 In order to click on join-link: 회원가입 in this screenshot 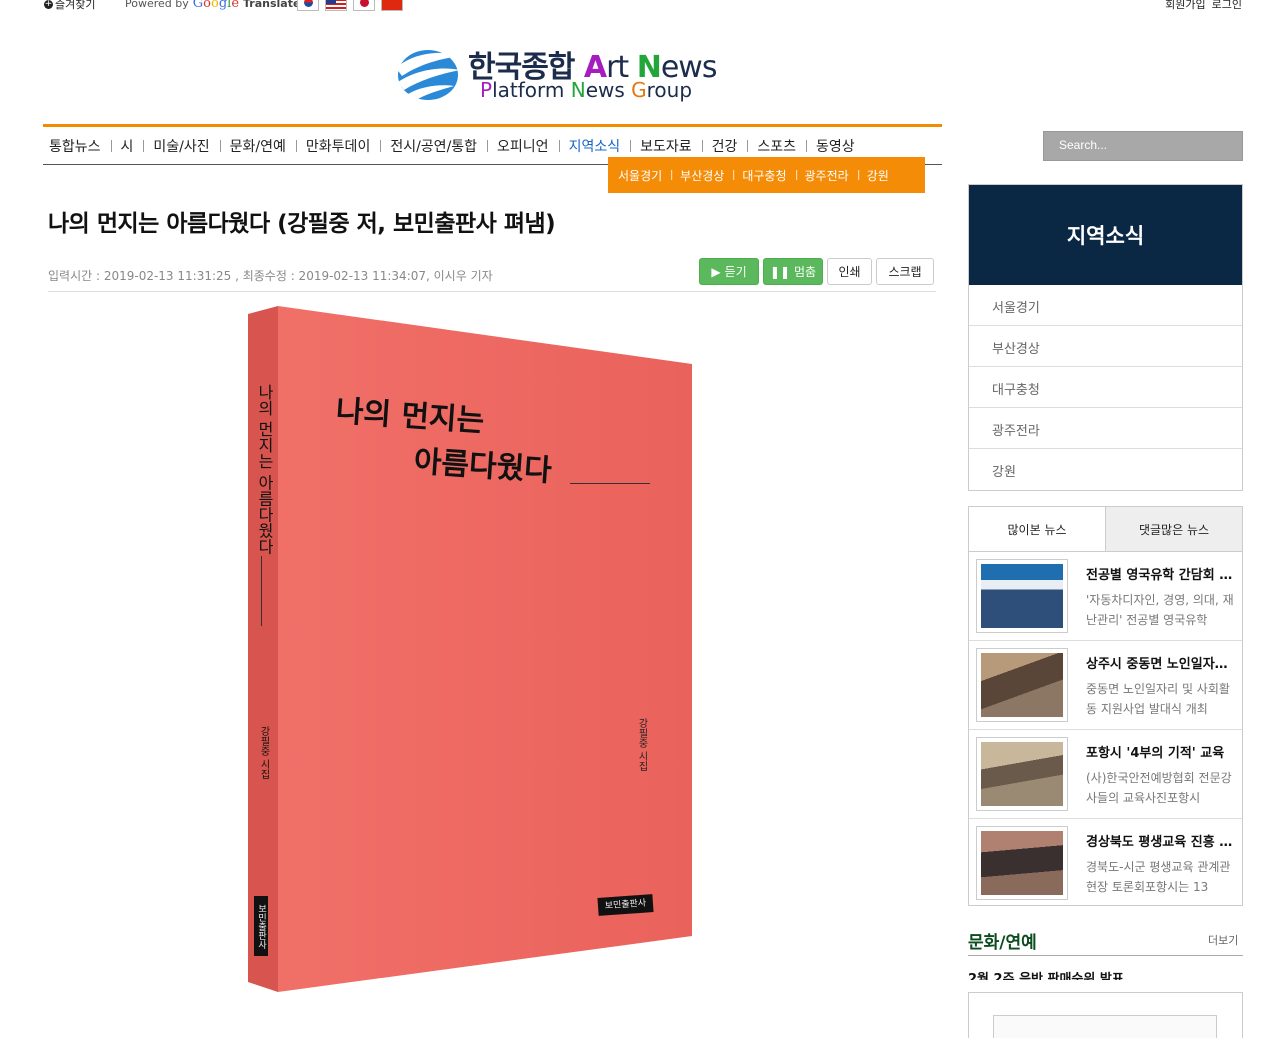, I will do `click(1185, 6)`.